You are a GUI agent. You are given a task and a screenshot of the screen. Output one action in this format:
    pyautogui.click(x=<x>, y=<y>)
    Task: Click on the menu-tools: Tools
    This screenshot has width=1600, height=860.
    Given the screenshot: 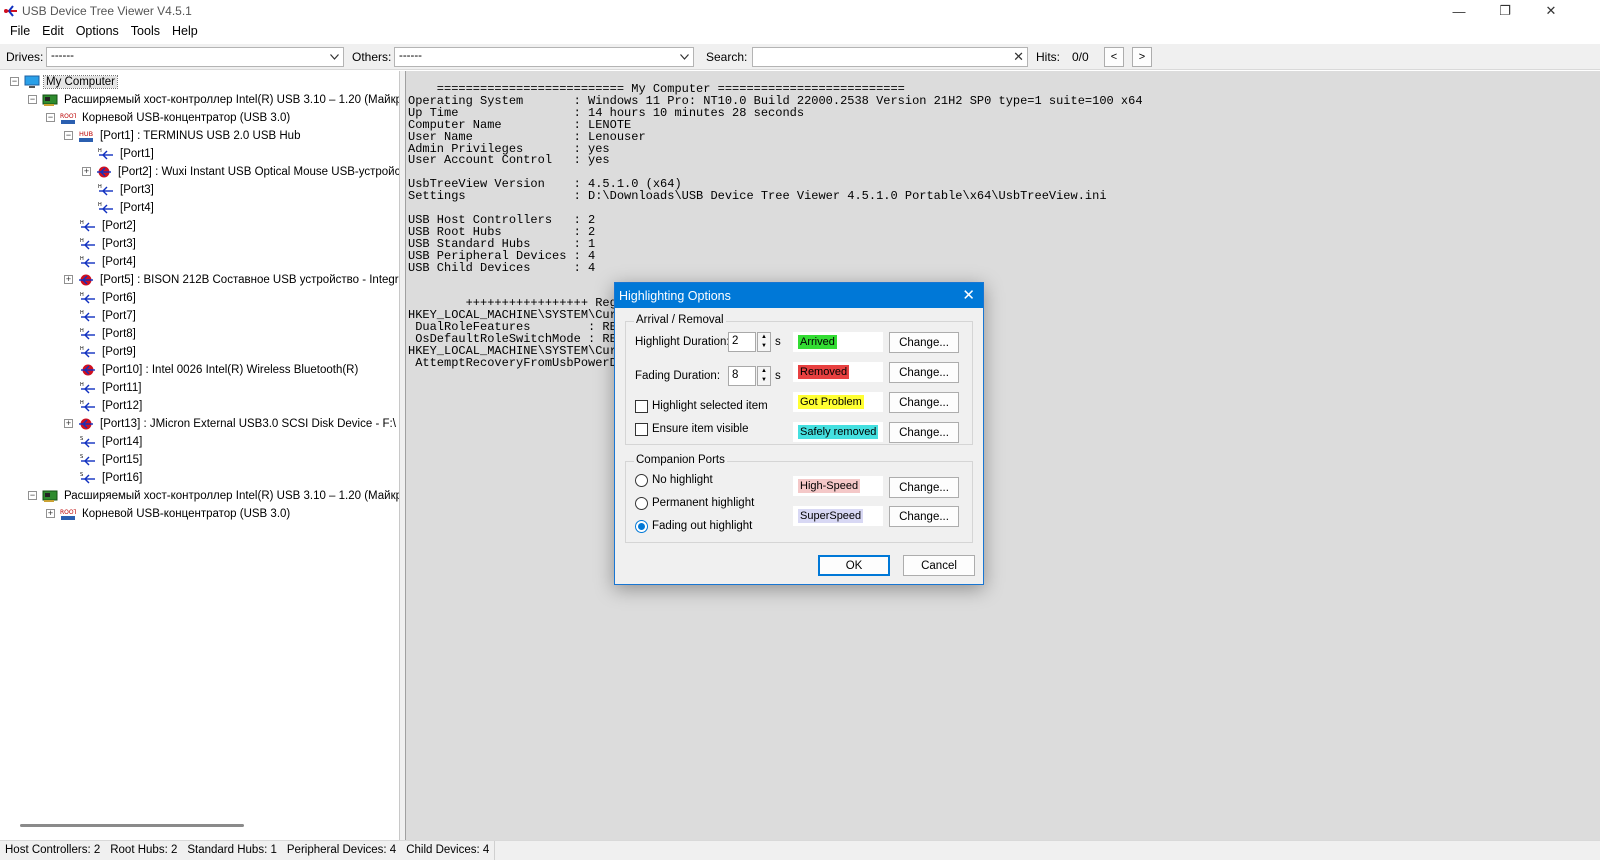 What is the action you would take?
    pyautogui.click(x=145, y=32)
    